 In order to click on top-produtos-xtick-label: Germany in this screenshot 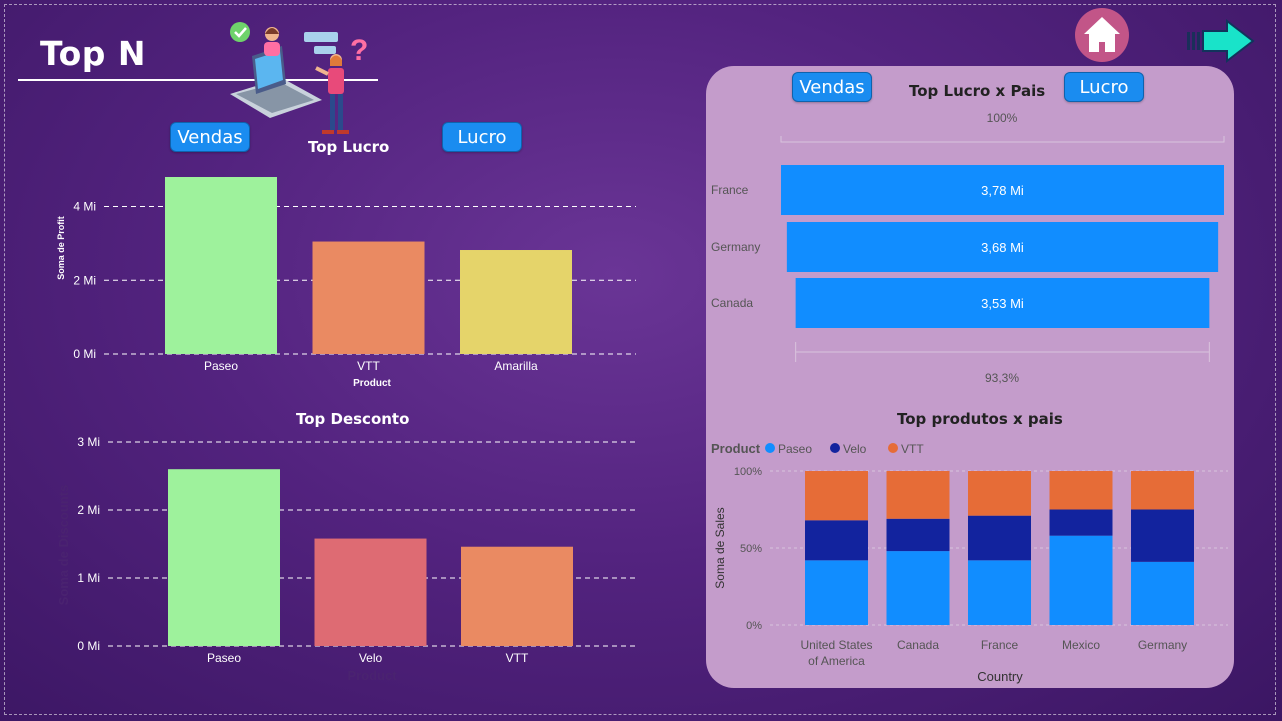, I will do `click(1162, 645)`.